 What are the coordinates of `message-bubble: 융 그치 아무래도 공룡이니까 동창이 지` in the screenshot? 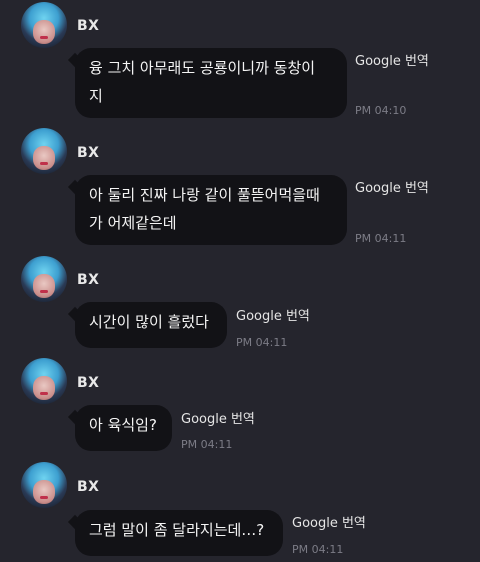 It's located at (211, 83).